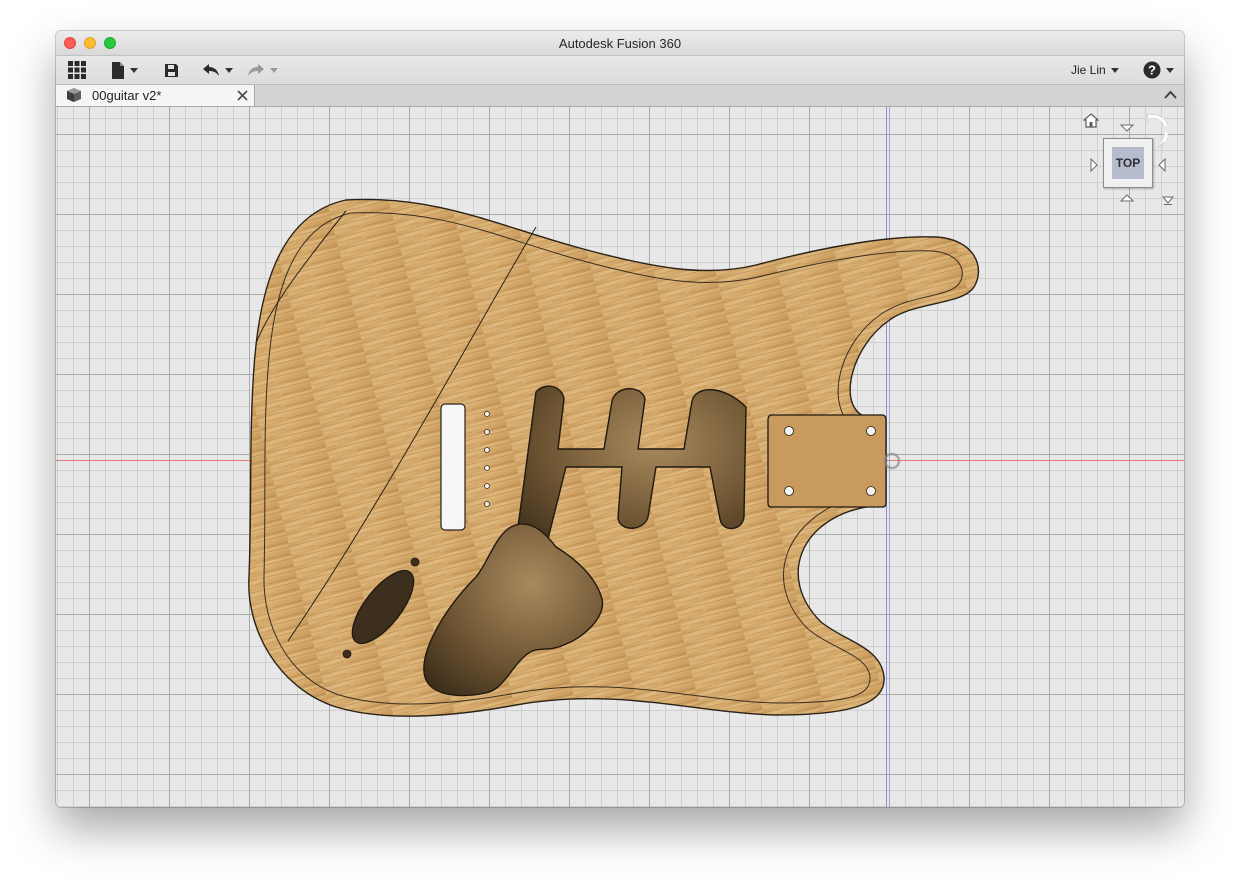 This screenshot has height=887, width=1240. I want to click on origin-marker, so click(892, 461).